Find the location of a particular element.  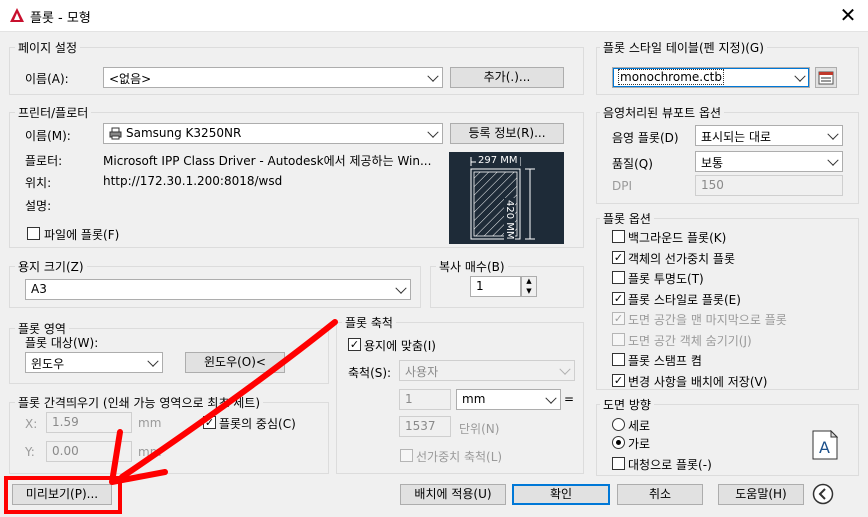

scale-lineweights-label: 선가중치 축척(L) is located at coordinates (459, 457).